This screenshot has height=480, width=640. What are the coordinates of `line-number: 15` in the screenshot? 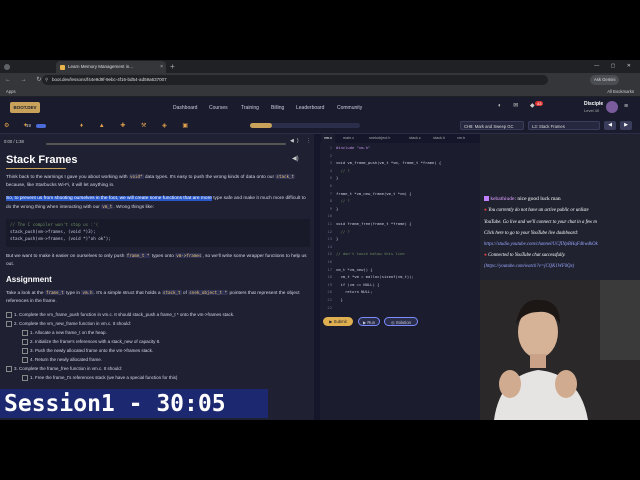 It's located at (329, 254).